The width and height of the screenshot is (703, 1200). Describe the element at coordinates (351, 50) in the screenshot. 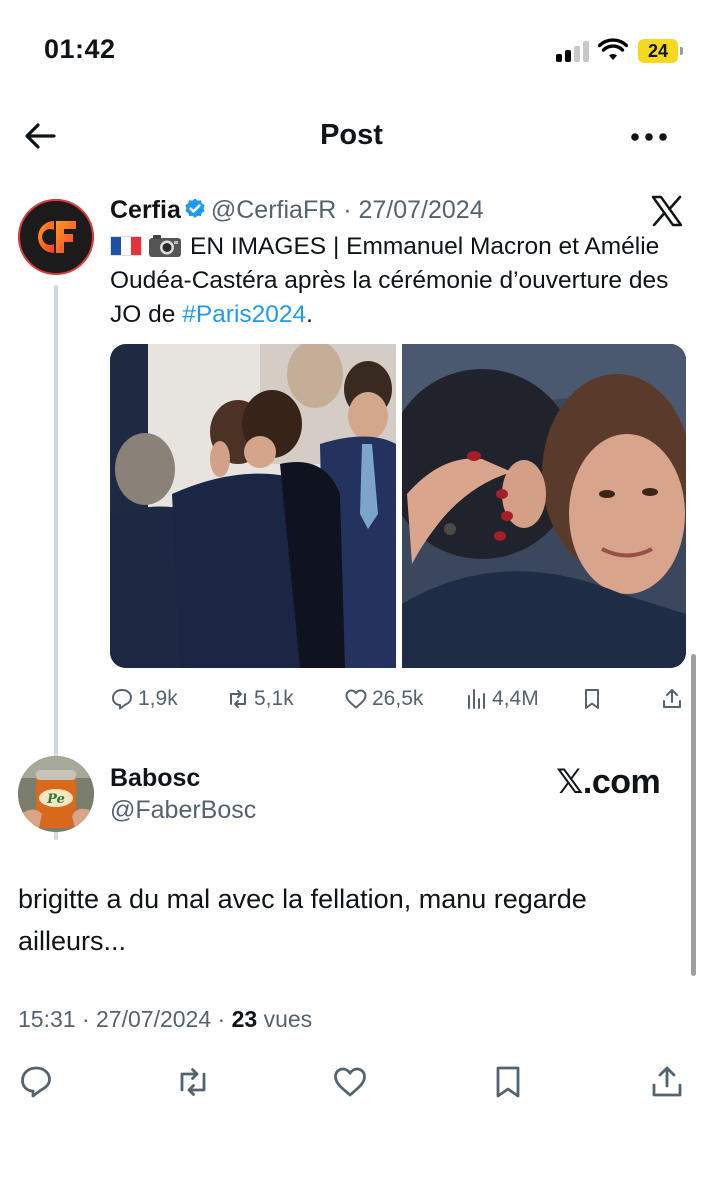

I see `status-bar: 01:42 24` at that location.